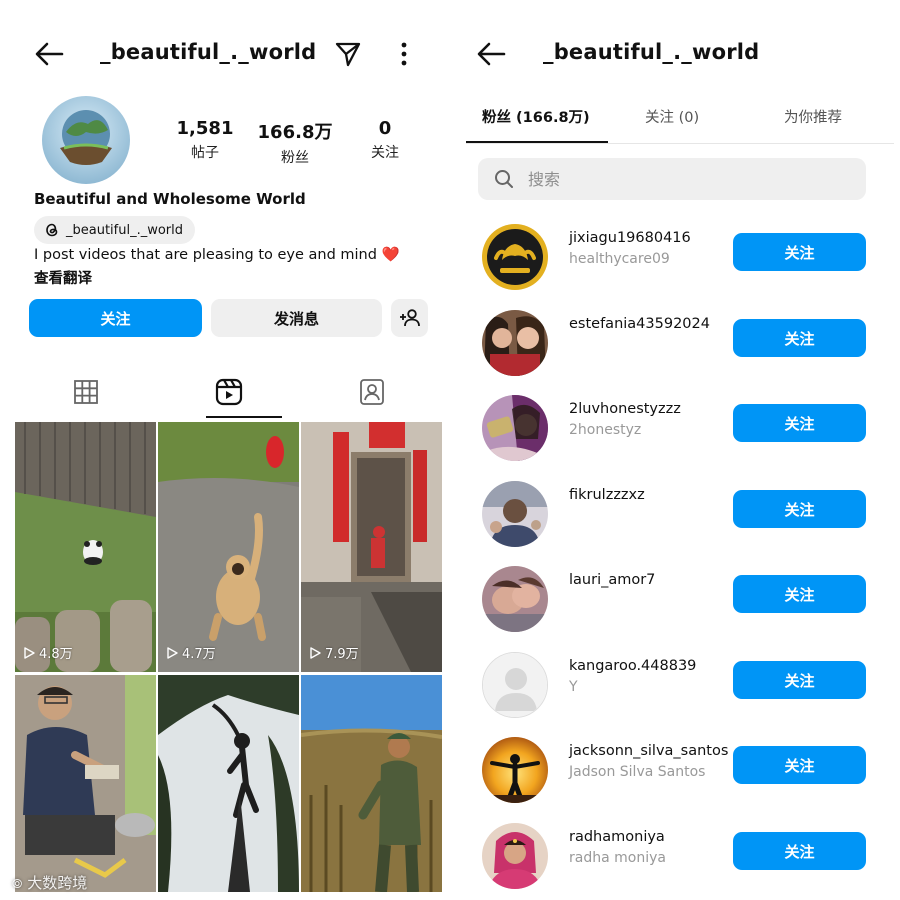 This screenshot has height=900, width=900. Describe the element at coordinates (229, 392) in the screenshot. I see `reels-icon` at that location.